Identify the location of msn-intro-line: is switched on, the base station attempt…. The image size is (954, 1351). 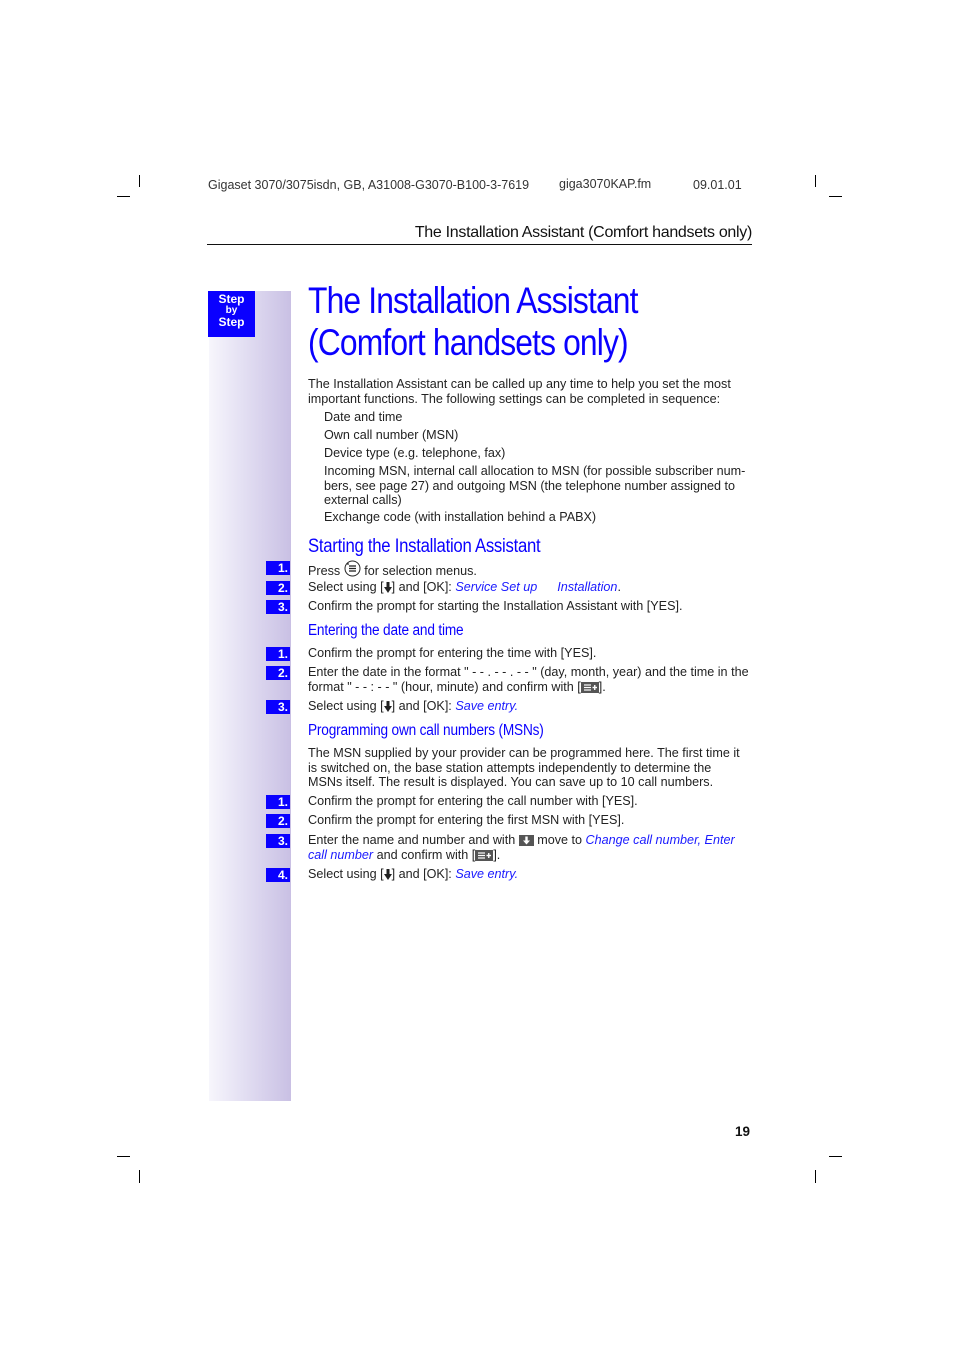
(510, 767).